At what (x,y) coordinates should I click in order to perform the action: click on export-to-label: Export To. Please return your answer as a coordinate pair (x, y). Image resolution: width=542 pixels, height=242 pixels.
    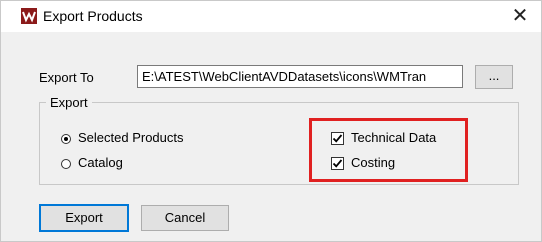
    Looking at the image, I should click on (66, 77).